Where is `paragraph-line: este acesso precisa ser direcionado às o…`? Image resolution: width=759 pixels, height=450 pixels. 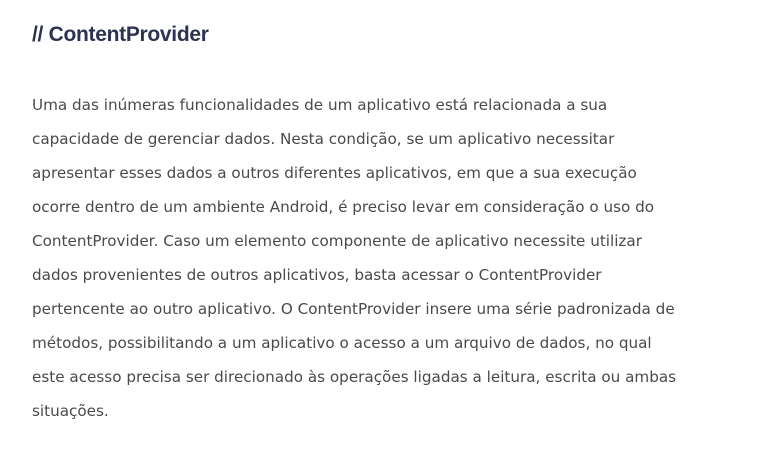
paragraph-line: este acesso precisa ser direcionado às o… is located at coordinates (354, 377).